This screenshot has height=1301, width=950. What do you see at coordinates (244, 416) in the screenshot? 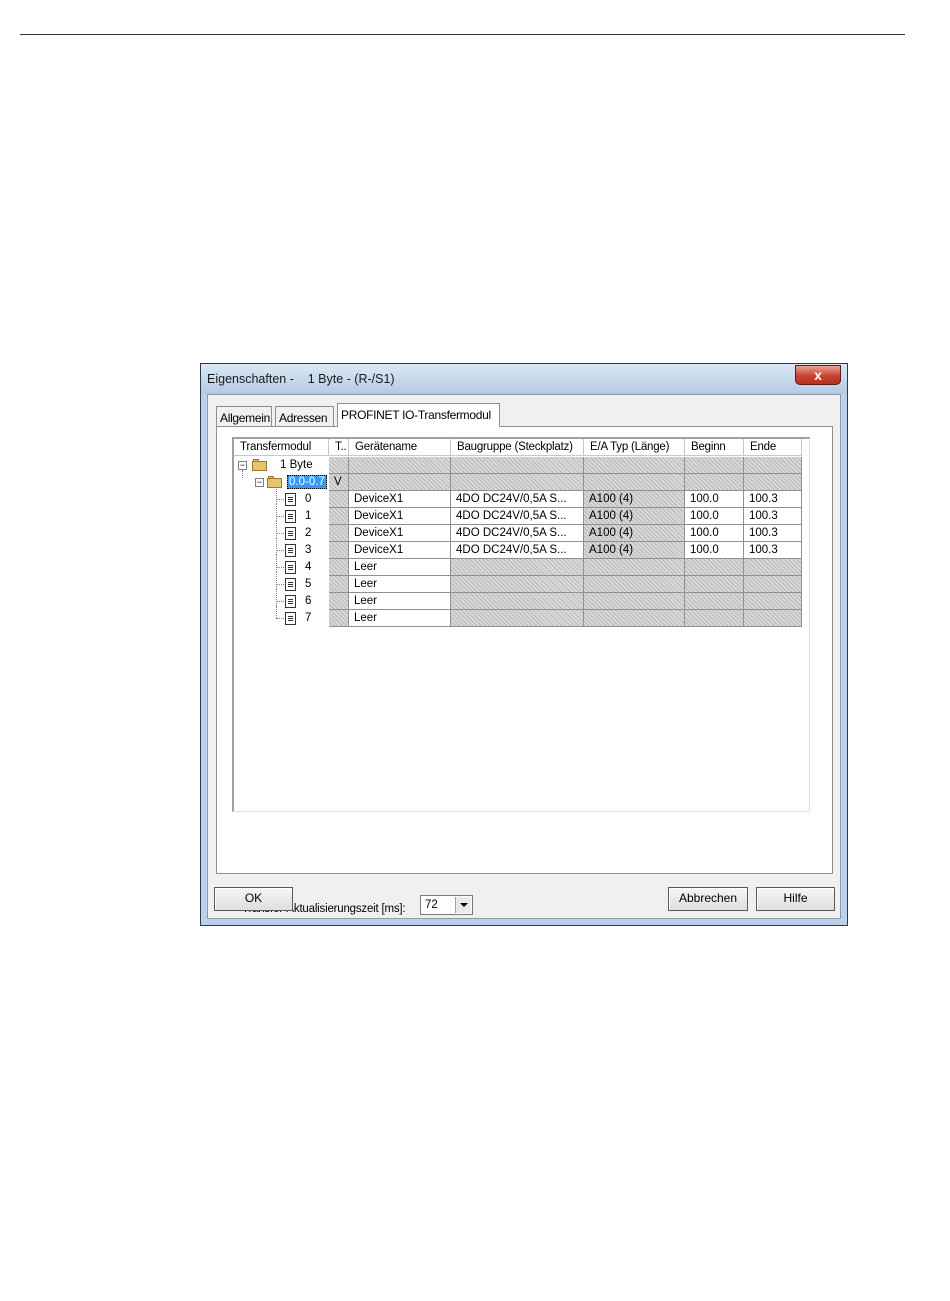
I see `tab-allgemein: Allgemein` at bounding box center [244, 416].